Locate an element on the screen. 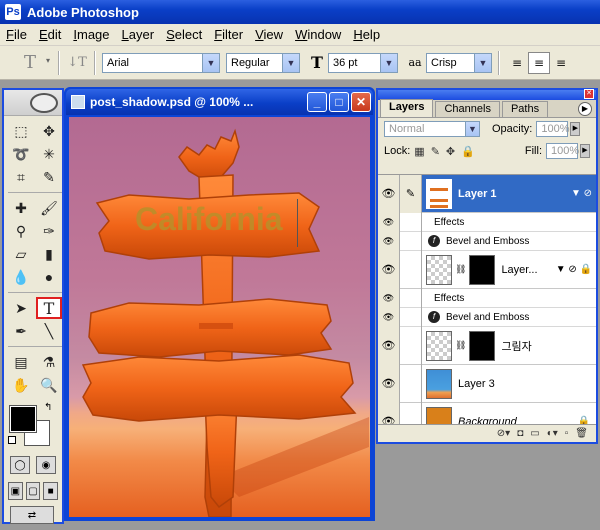 This screenshot has width=600, height=530. notes-tool-icon: ▤ is located at coordinates (21, 362).